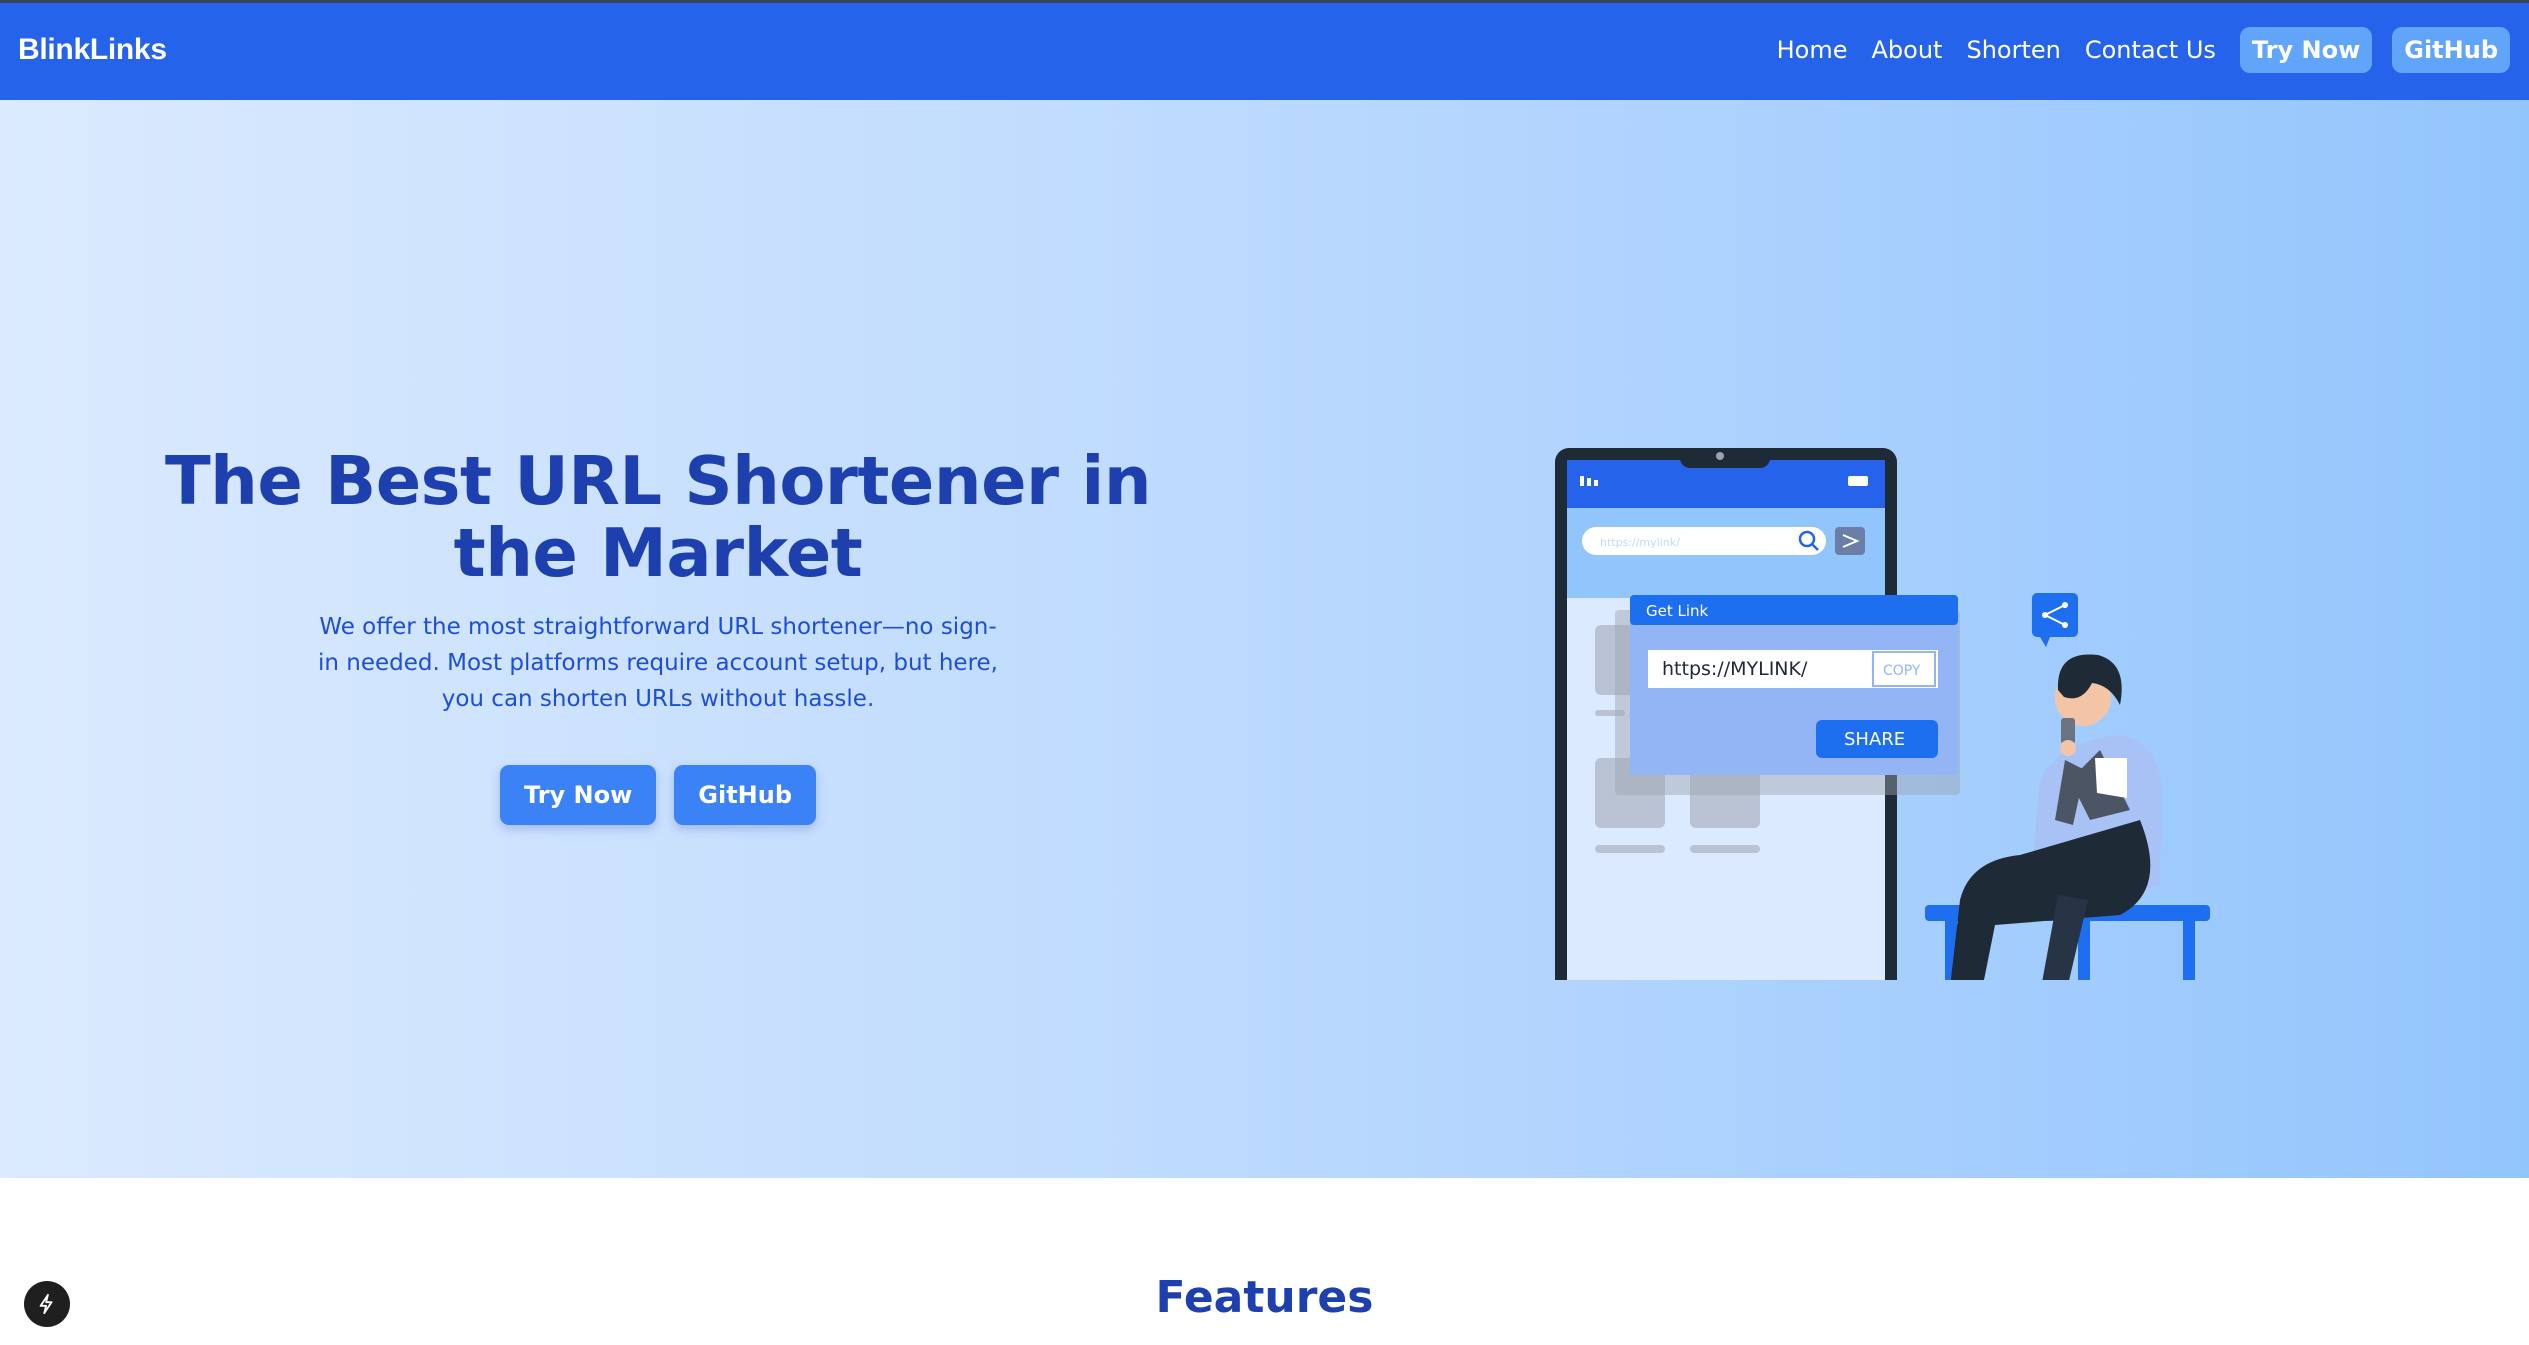 The height and width of the screenshot is (1345, 2529). Describe the element at coordinates (2013, 50) in the screenshot. I see `nav-link-shorten: Shorten` at that location.